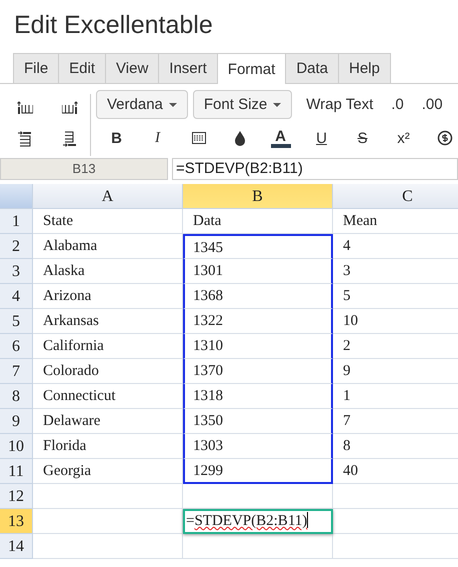  What do you see at coordinates (280, 138) in the screenshot?
I see `font-color-button: A` at bounding box center [280, 138].